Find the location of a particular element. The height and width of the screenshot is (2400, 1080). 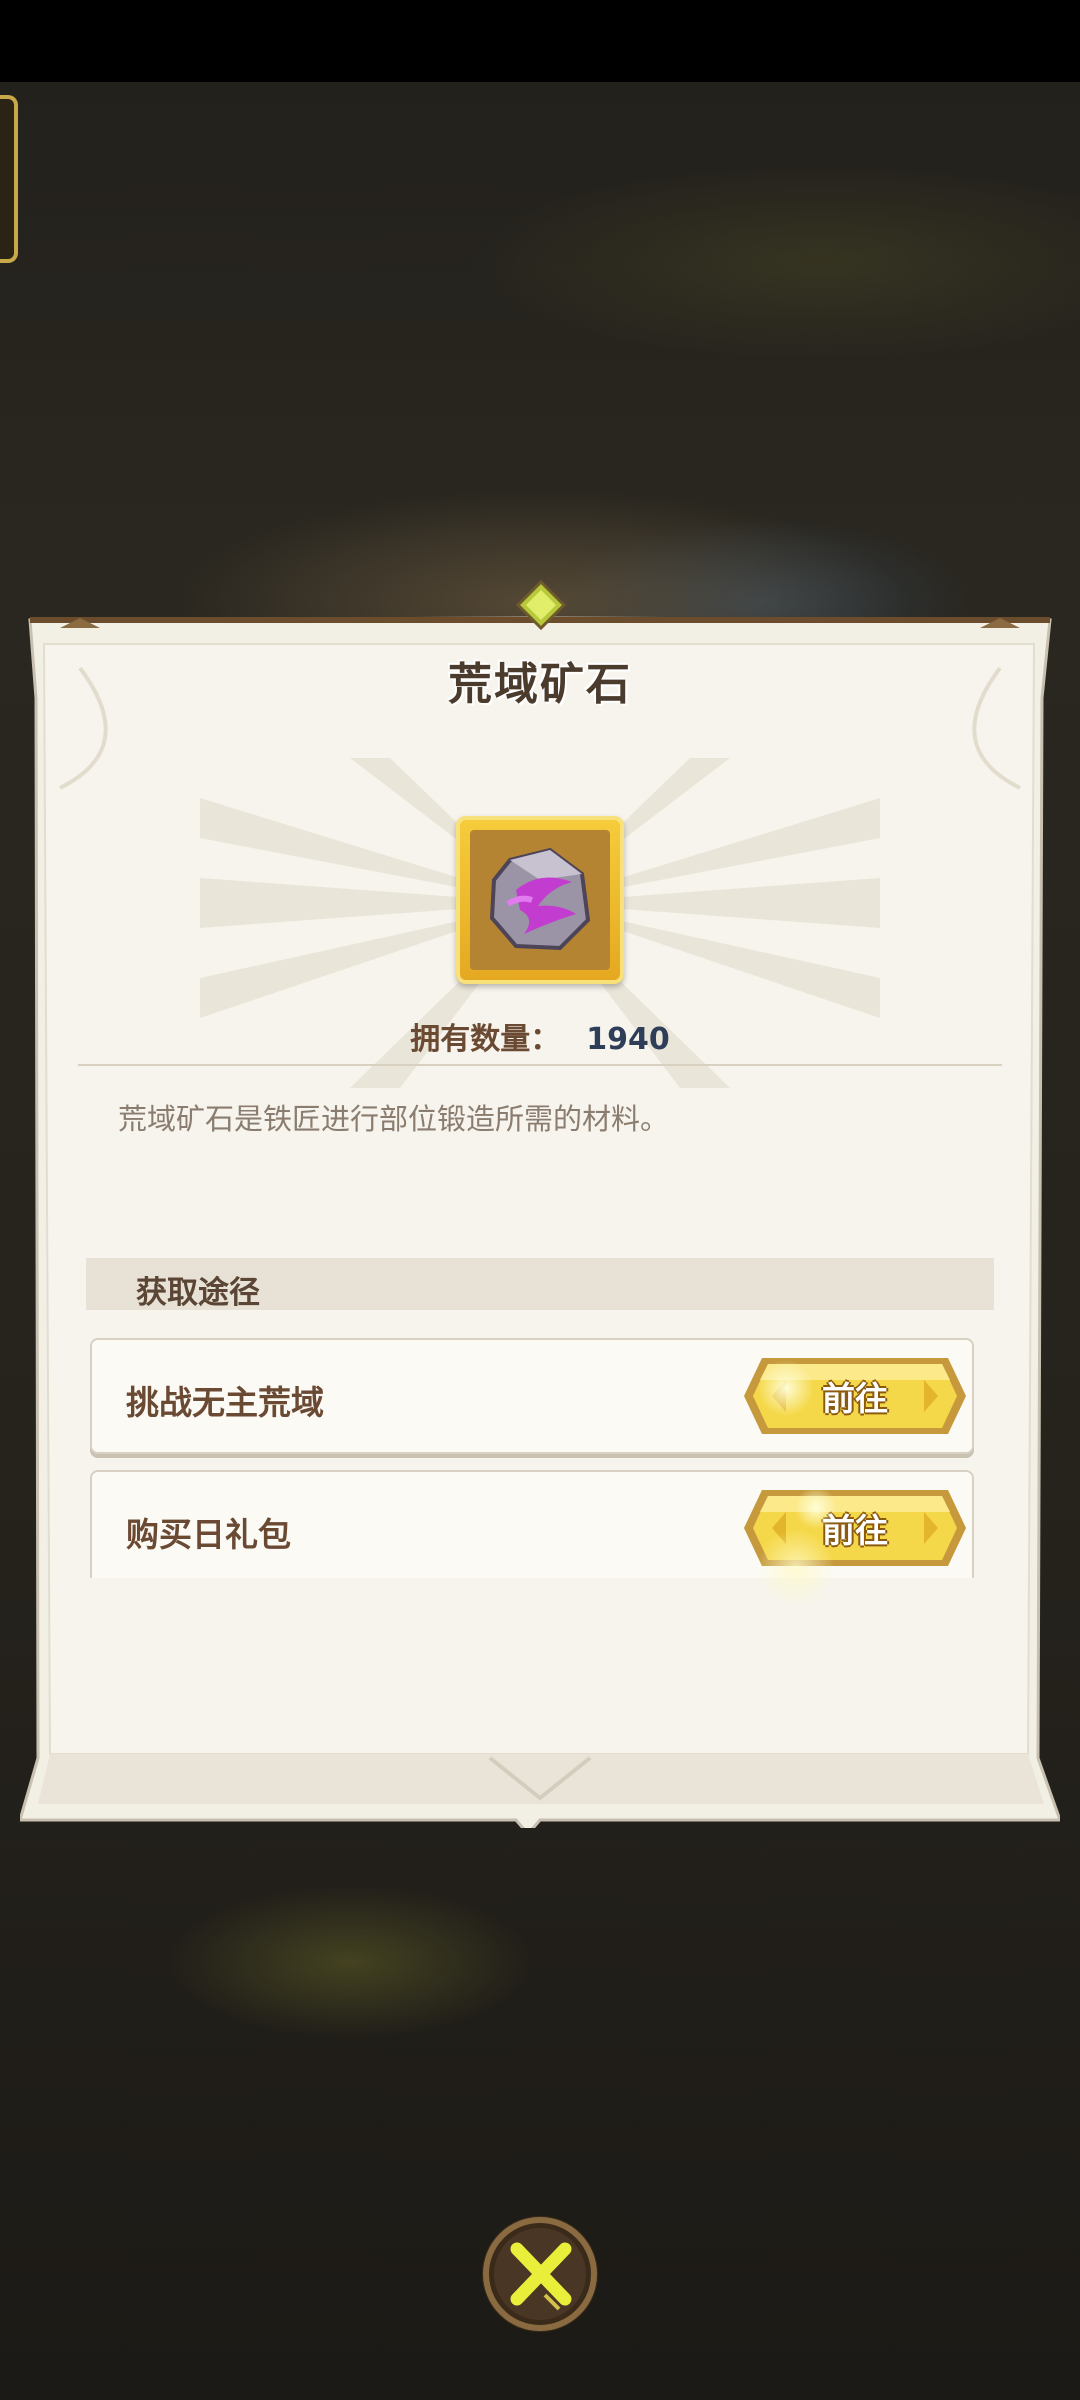

owned-label: 拥有数量： is located at coordinates (485, 1039).